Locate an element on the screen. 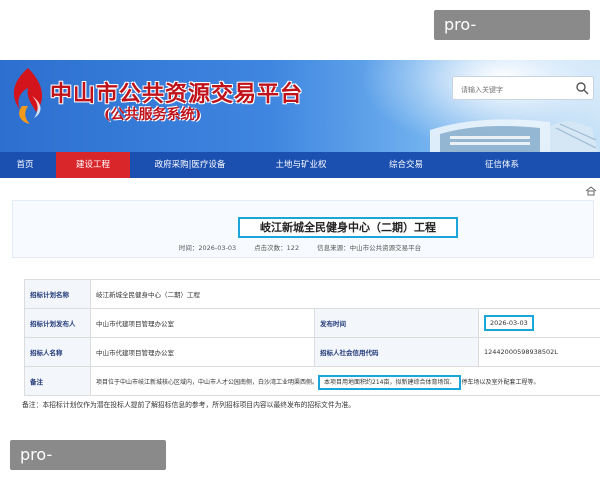 Image resolution: width=600 pixels, height=480 pixels. time-label: 时间： is located at coordinates (188, 248).